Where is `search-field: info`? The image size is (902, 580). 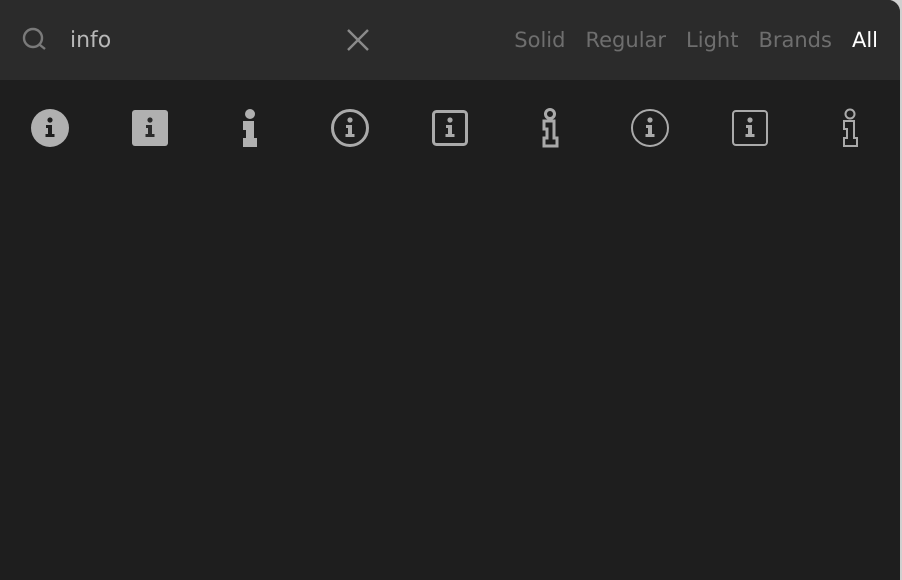
search-field: info is located at coordinates (205, 40).